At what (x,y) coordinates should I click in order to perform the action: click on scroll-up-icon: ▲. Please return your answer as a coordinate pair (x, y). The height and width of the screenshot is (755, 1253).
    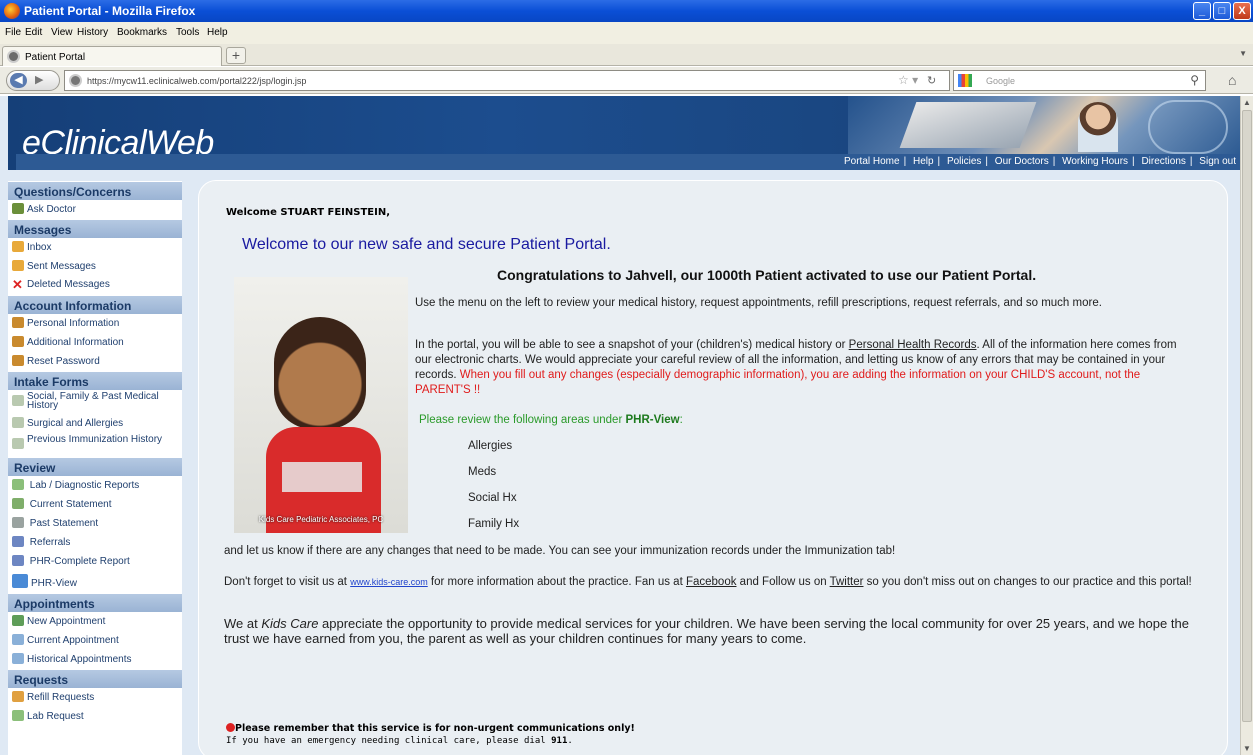
    Looking at the image, I should click on (1247, 102).